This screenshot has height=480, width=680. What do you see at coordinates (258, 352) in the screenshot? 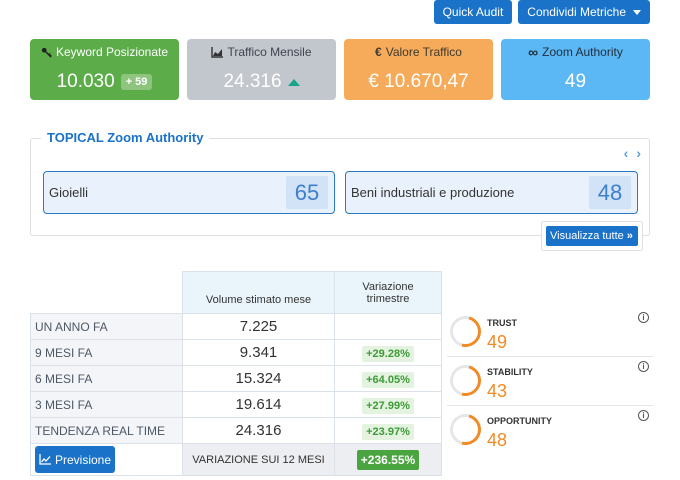
I see `row-volume: 9.341` at bounding box center [258, 352].